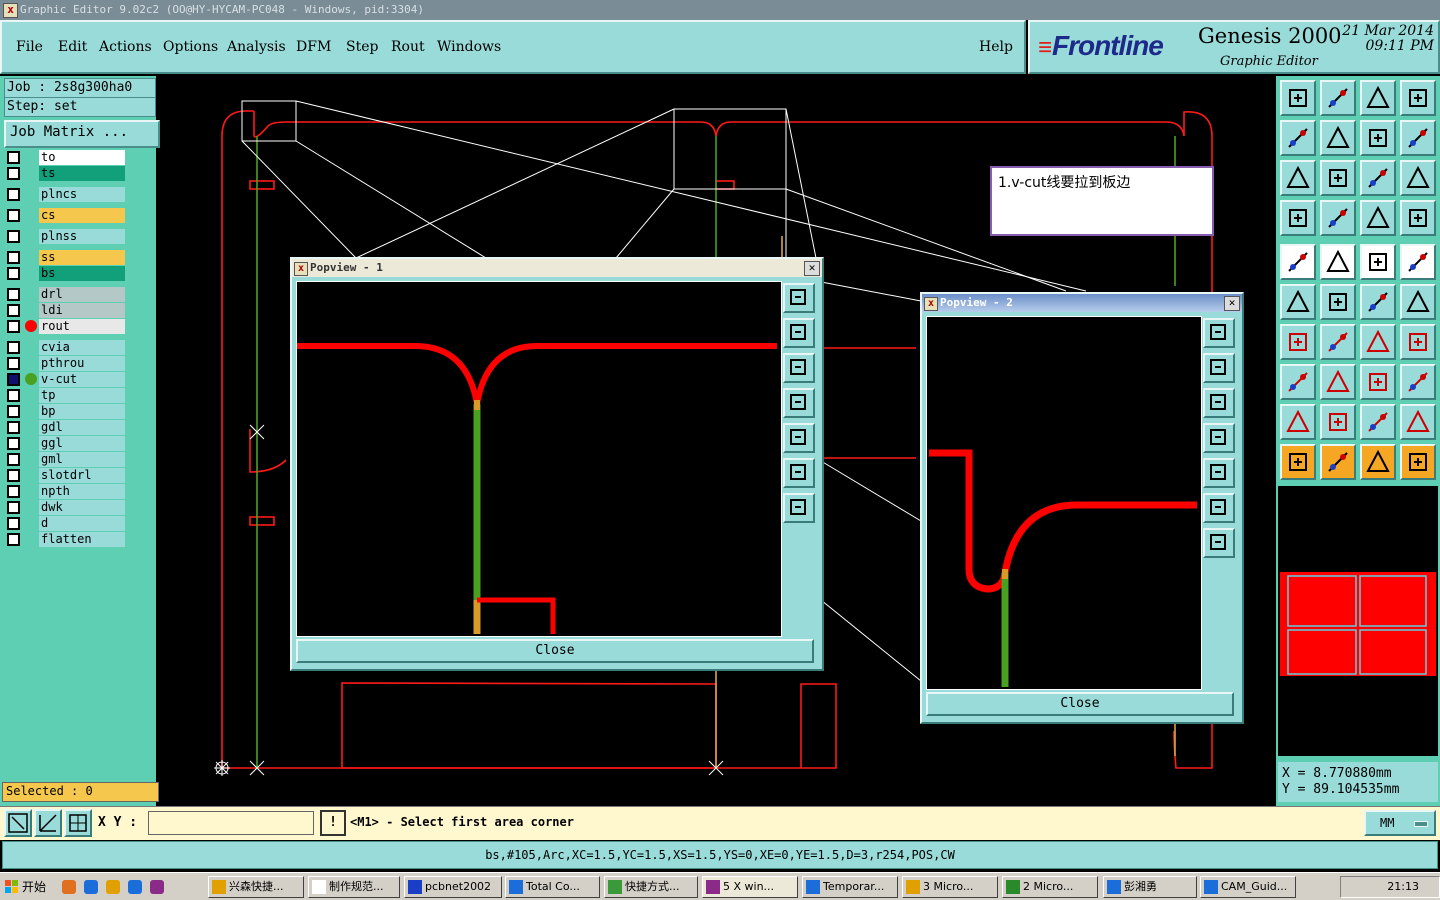 This screenshot has width=1440, height=900. Describe the element at coordinates (1378, 178) in the screenshot. I see `ratio-tool-button` at that location.